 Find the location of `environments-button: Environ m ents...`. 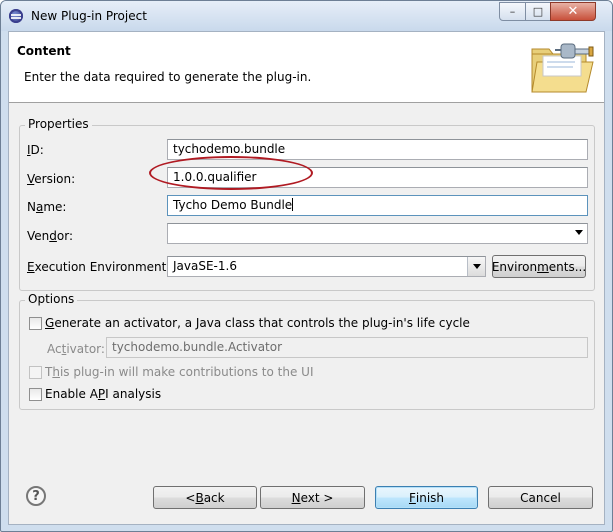

environments-button: Environ m ents... is located at coordinates (539, 266).